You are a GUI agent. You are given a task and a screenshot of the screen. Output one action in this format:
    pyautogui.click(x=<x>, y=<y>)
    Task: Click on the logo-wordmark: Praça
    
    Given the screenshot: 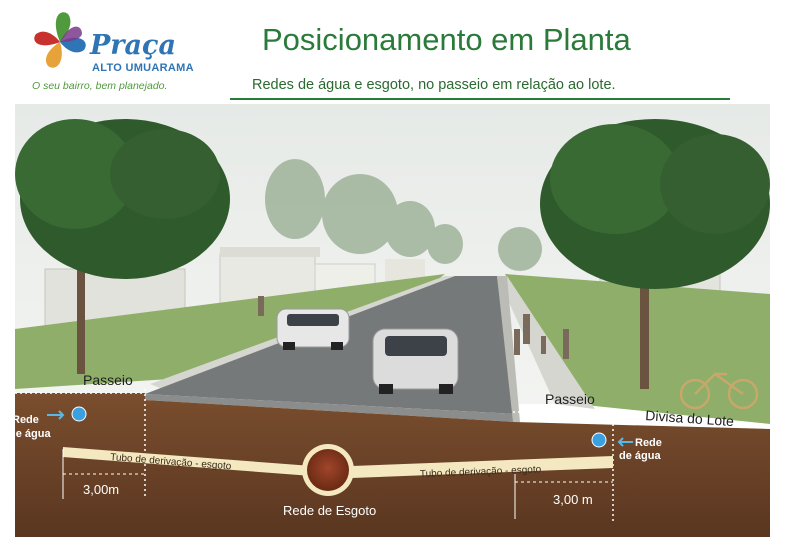 What is the action you would take?
    pyautogui.click(x=133, y=45)
    